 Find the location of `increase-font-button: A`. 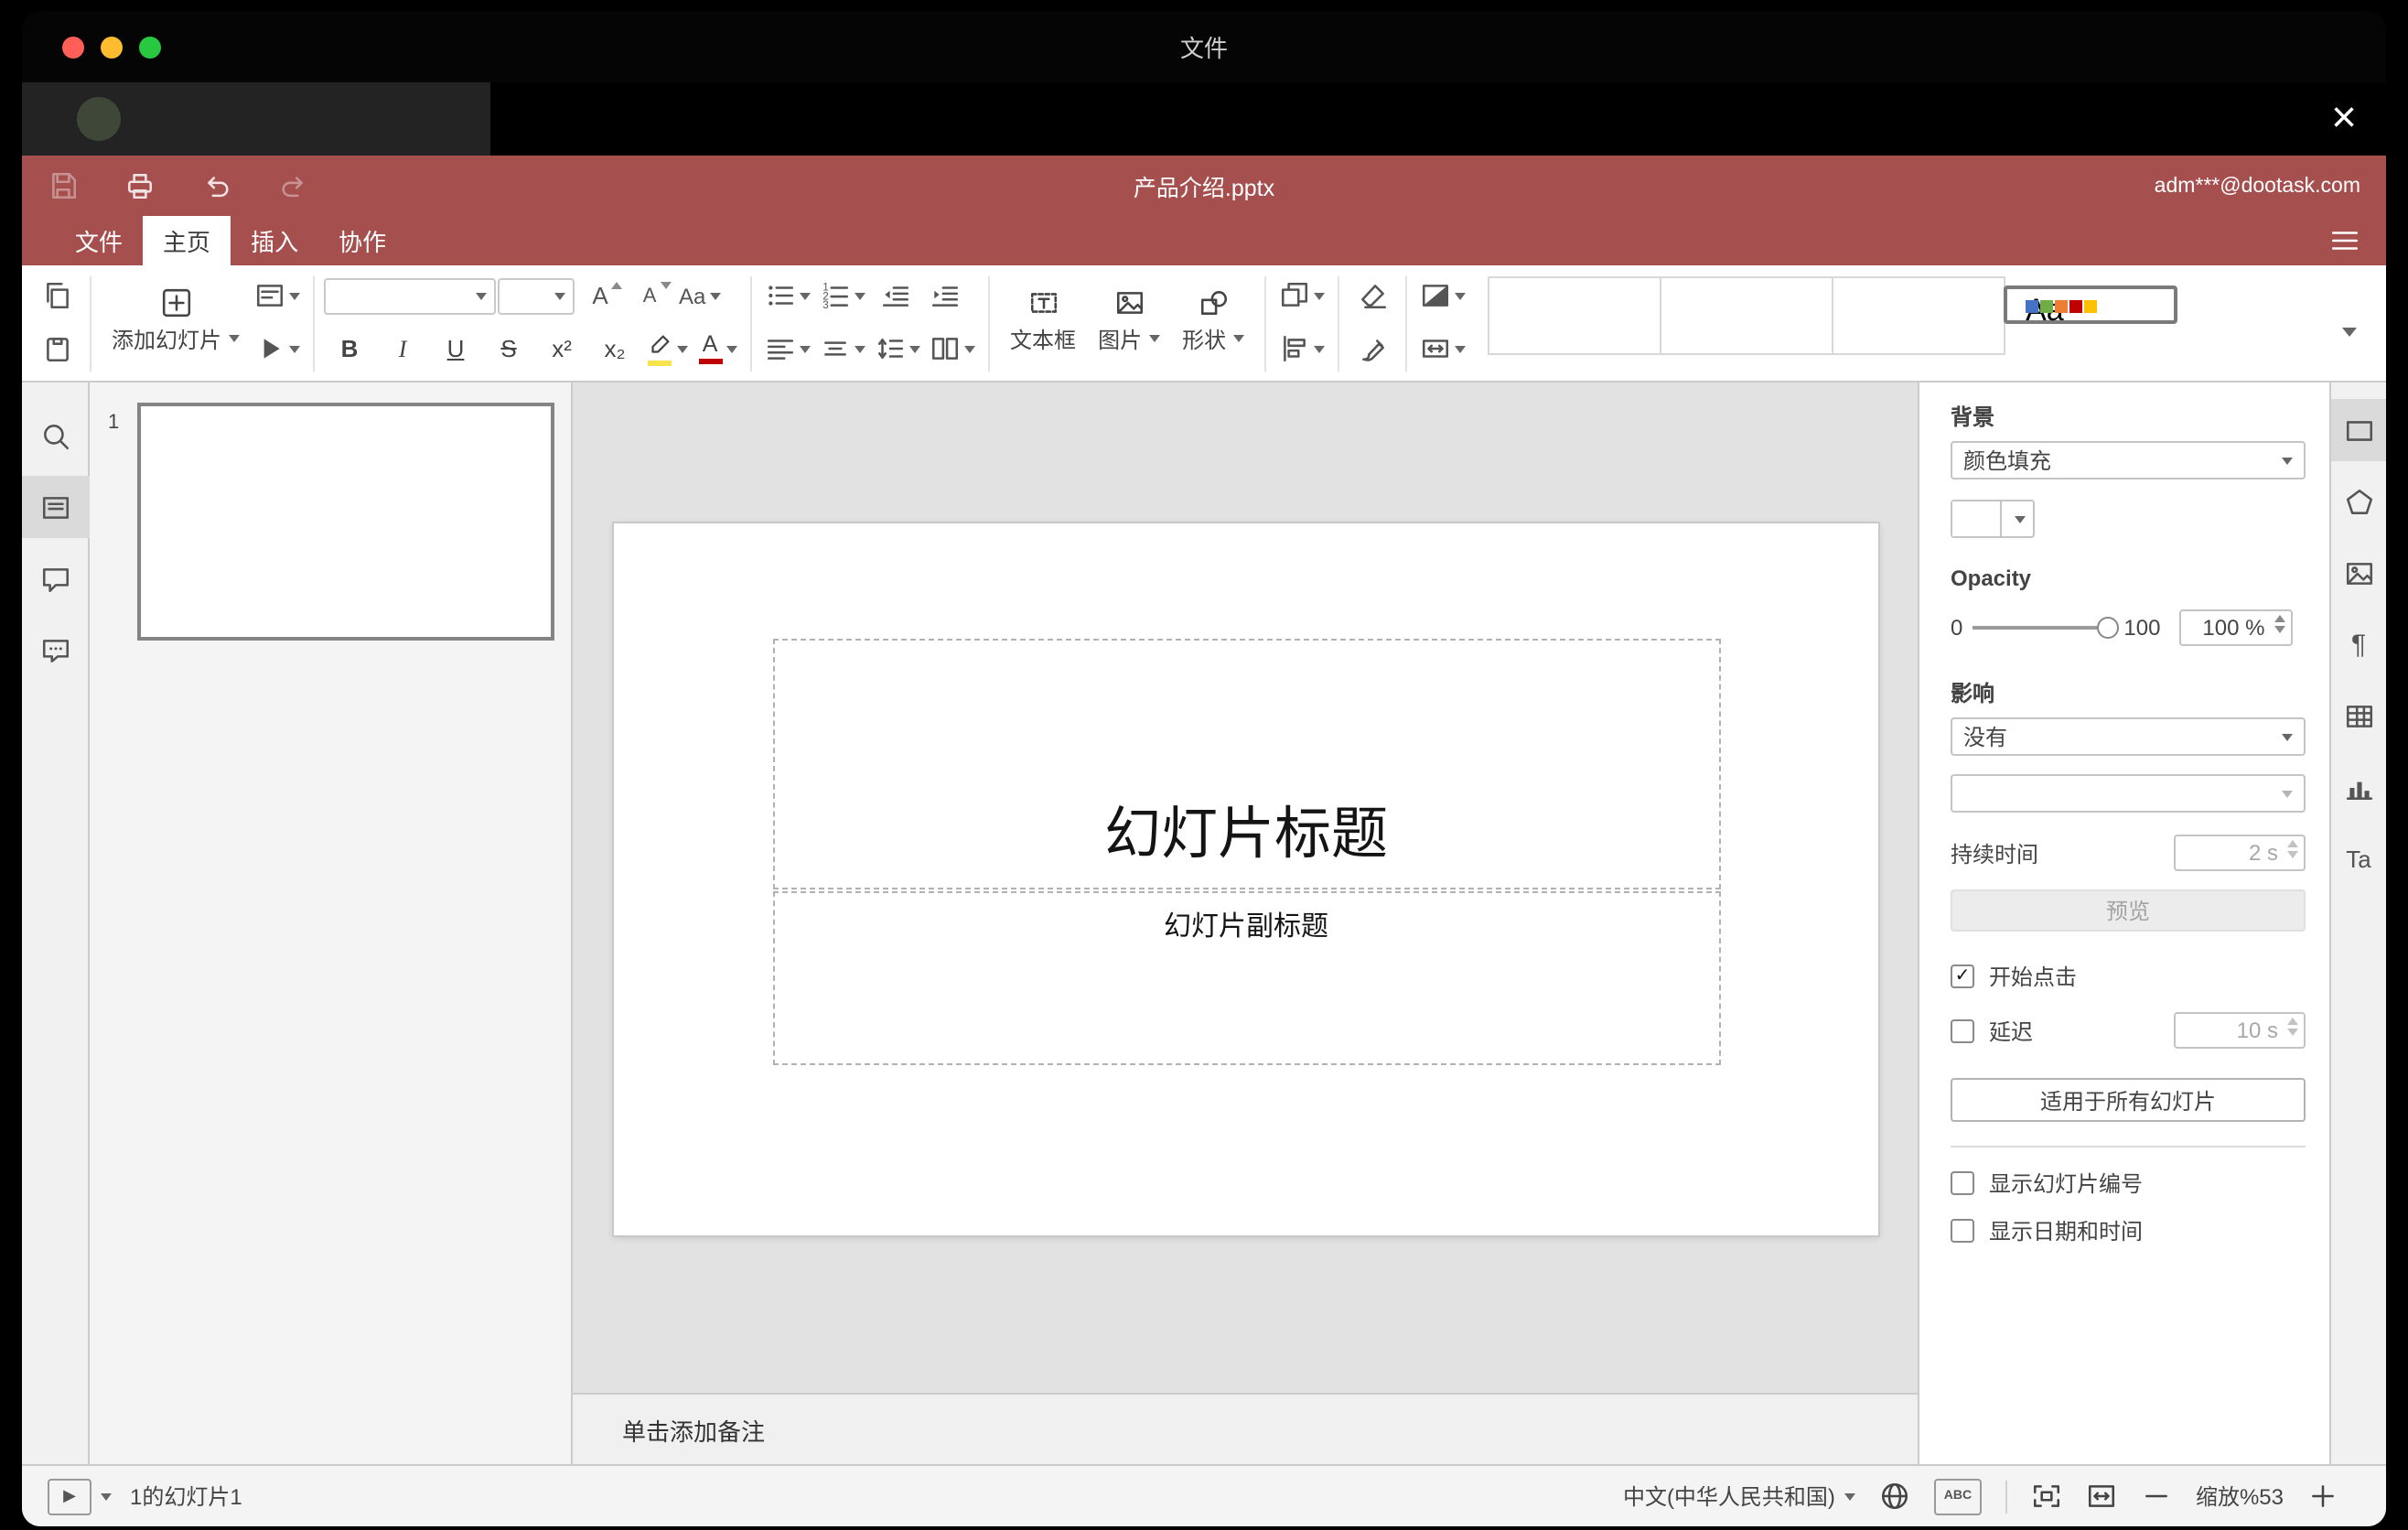

increase-font-button: A is located at coordinates (600, 296).